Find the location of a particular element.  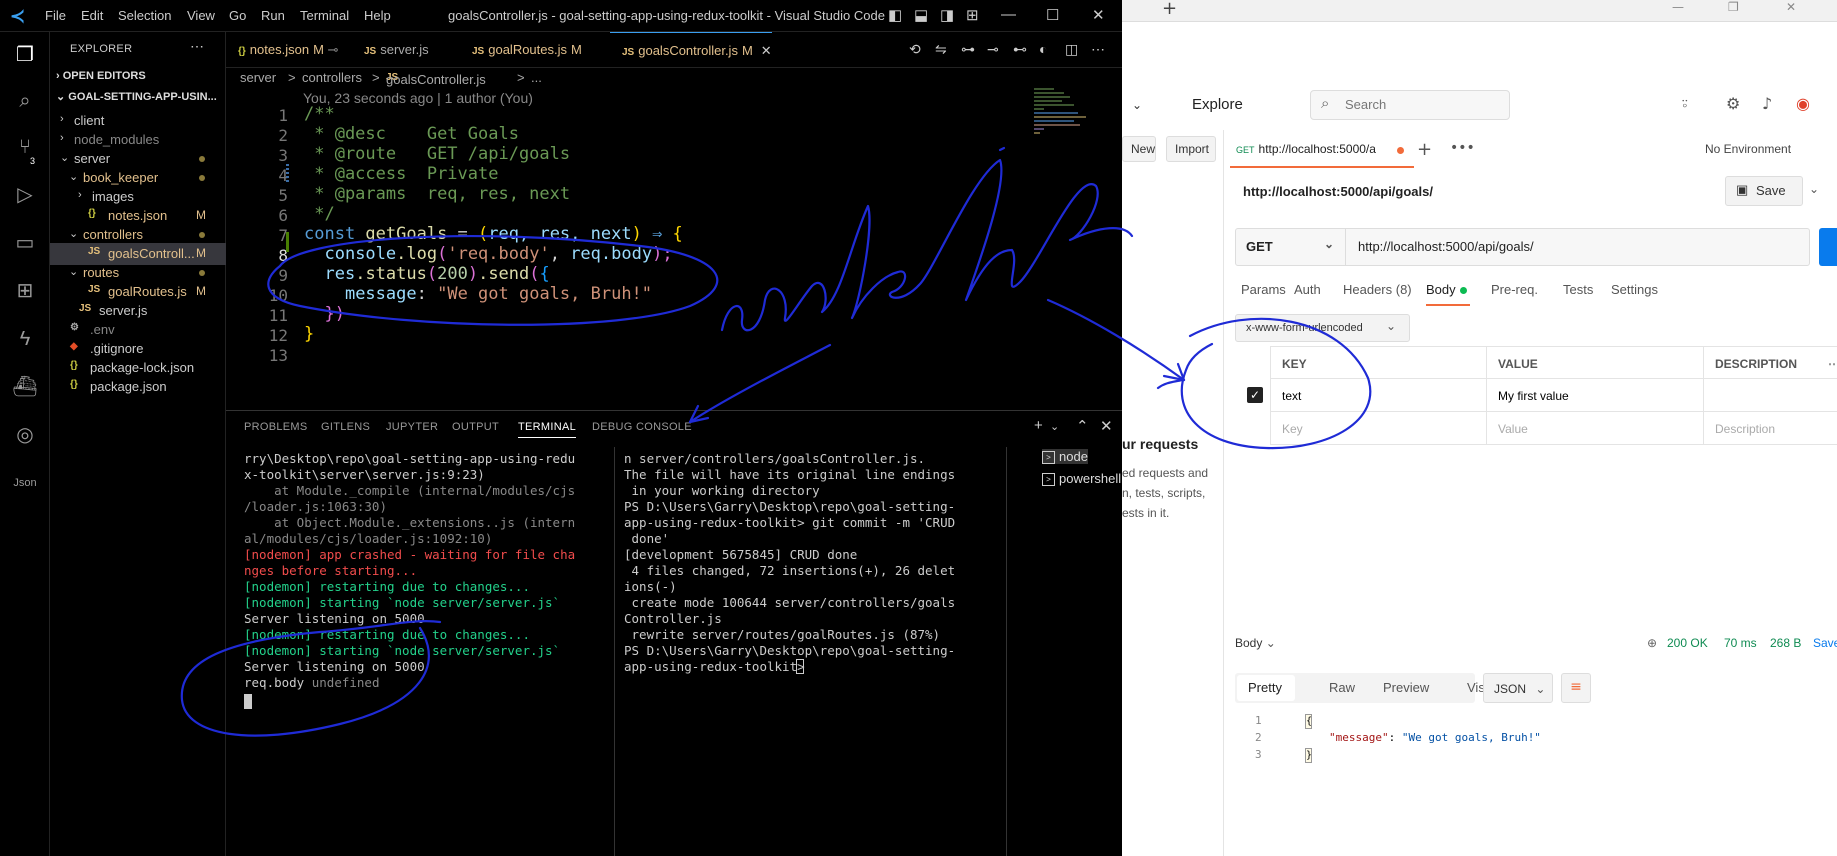

toggle-sidebar-icon: ◧ is located at coordinates (895, 15).